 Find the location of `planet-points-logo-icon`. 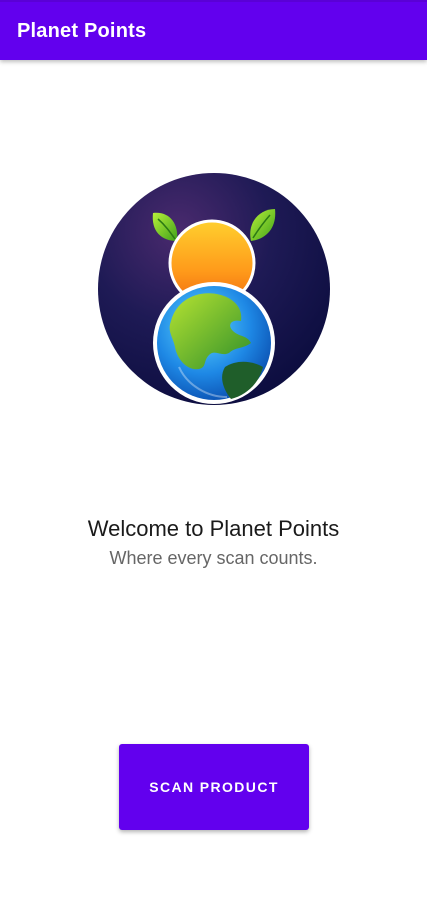

planet-points-logo-icon is located at coordinates (214, 289).